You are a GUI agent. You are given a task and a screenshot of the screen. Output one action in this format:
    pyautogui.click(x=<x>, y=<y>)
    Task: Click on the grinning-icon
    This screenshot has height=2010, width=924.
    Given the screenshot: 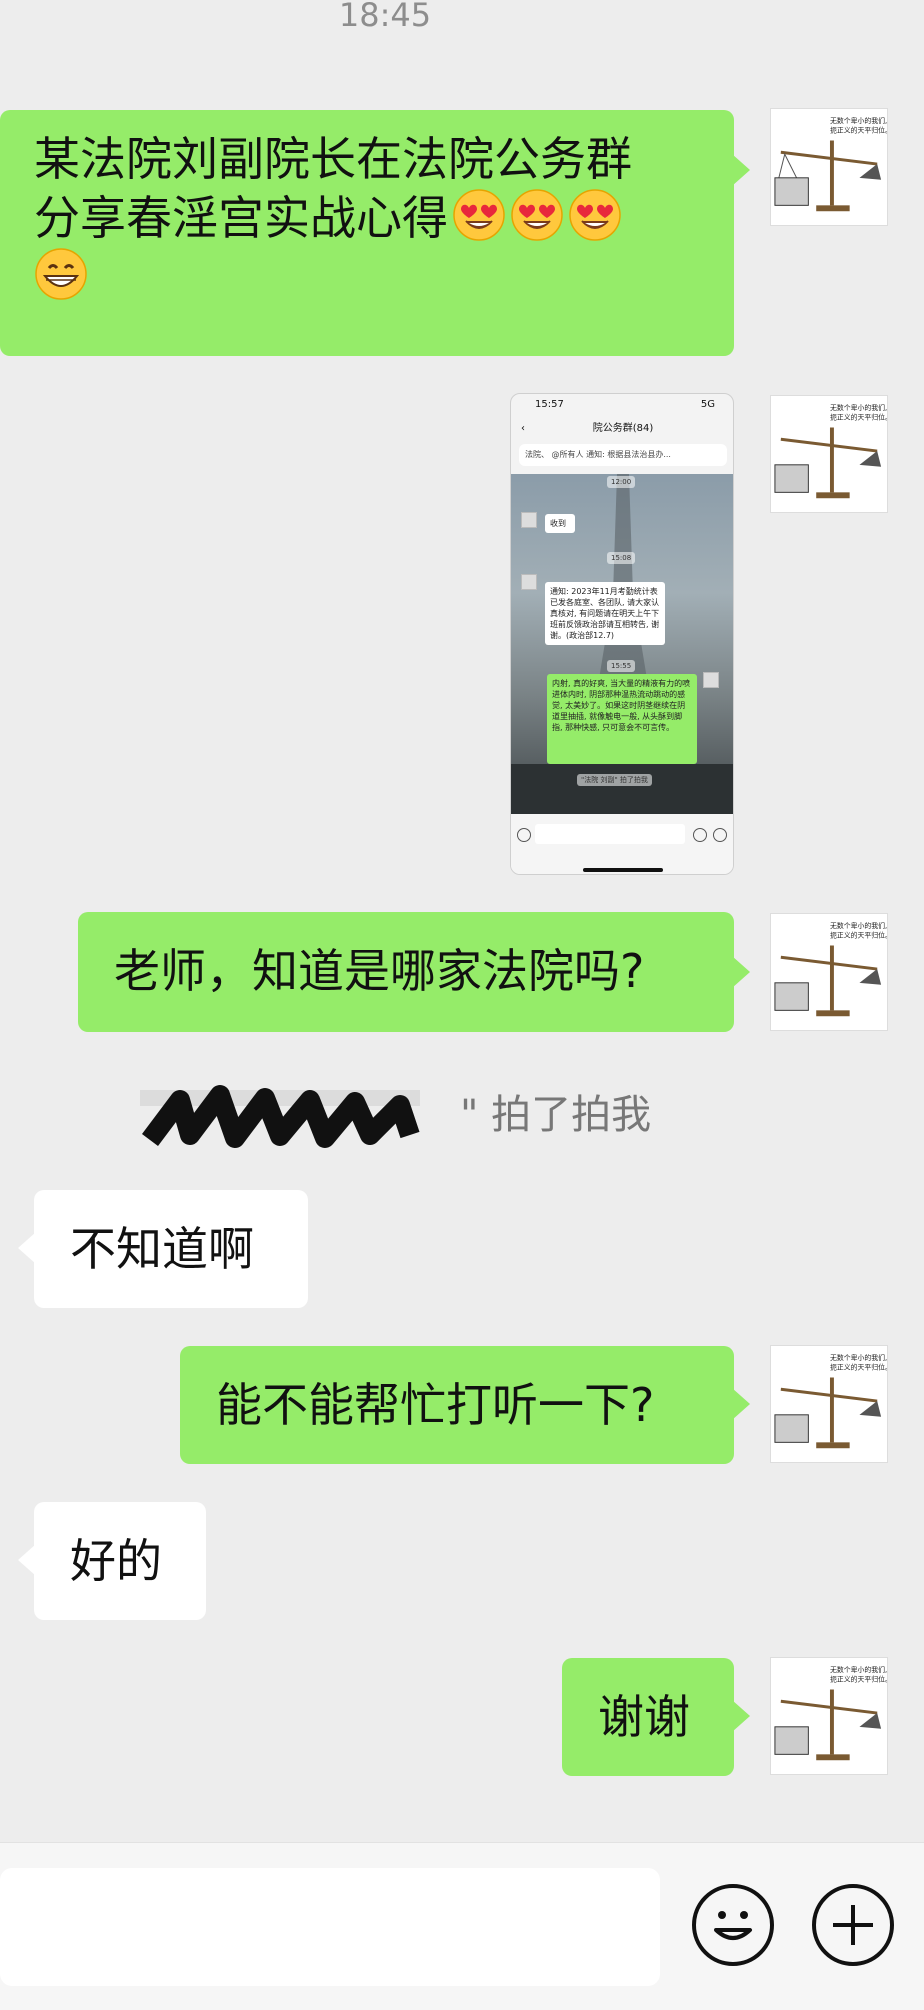 What is the action you would take?
    pyautogui.click(x=61, y=274)
    